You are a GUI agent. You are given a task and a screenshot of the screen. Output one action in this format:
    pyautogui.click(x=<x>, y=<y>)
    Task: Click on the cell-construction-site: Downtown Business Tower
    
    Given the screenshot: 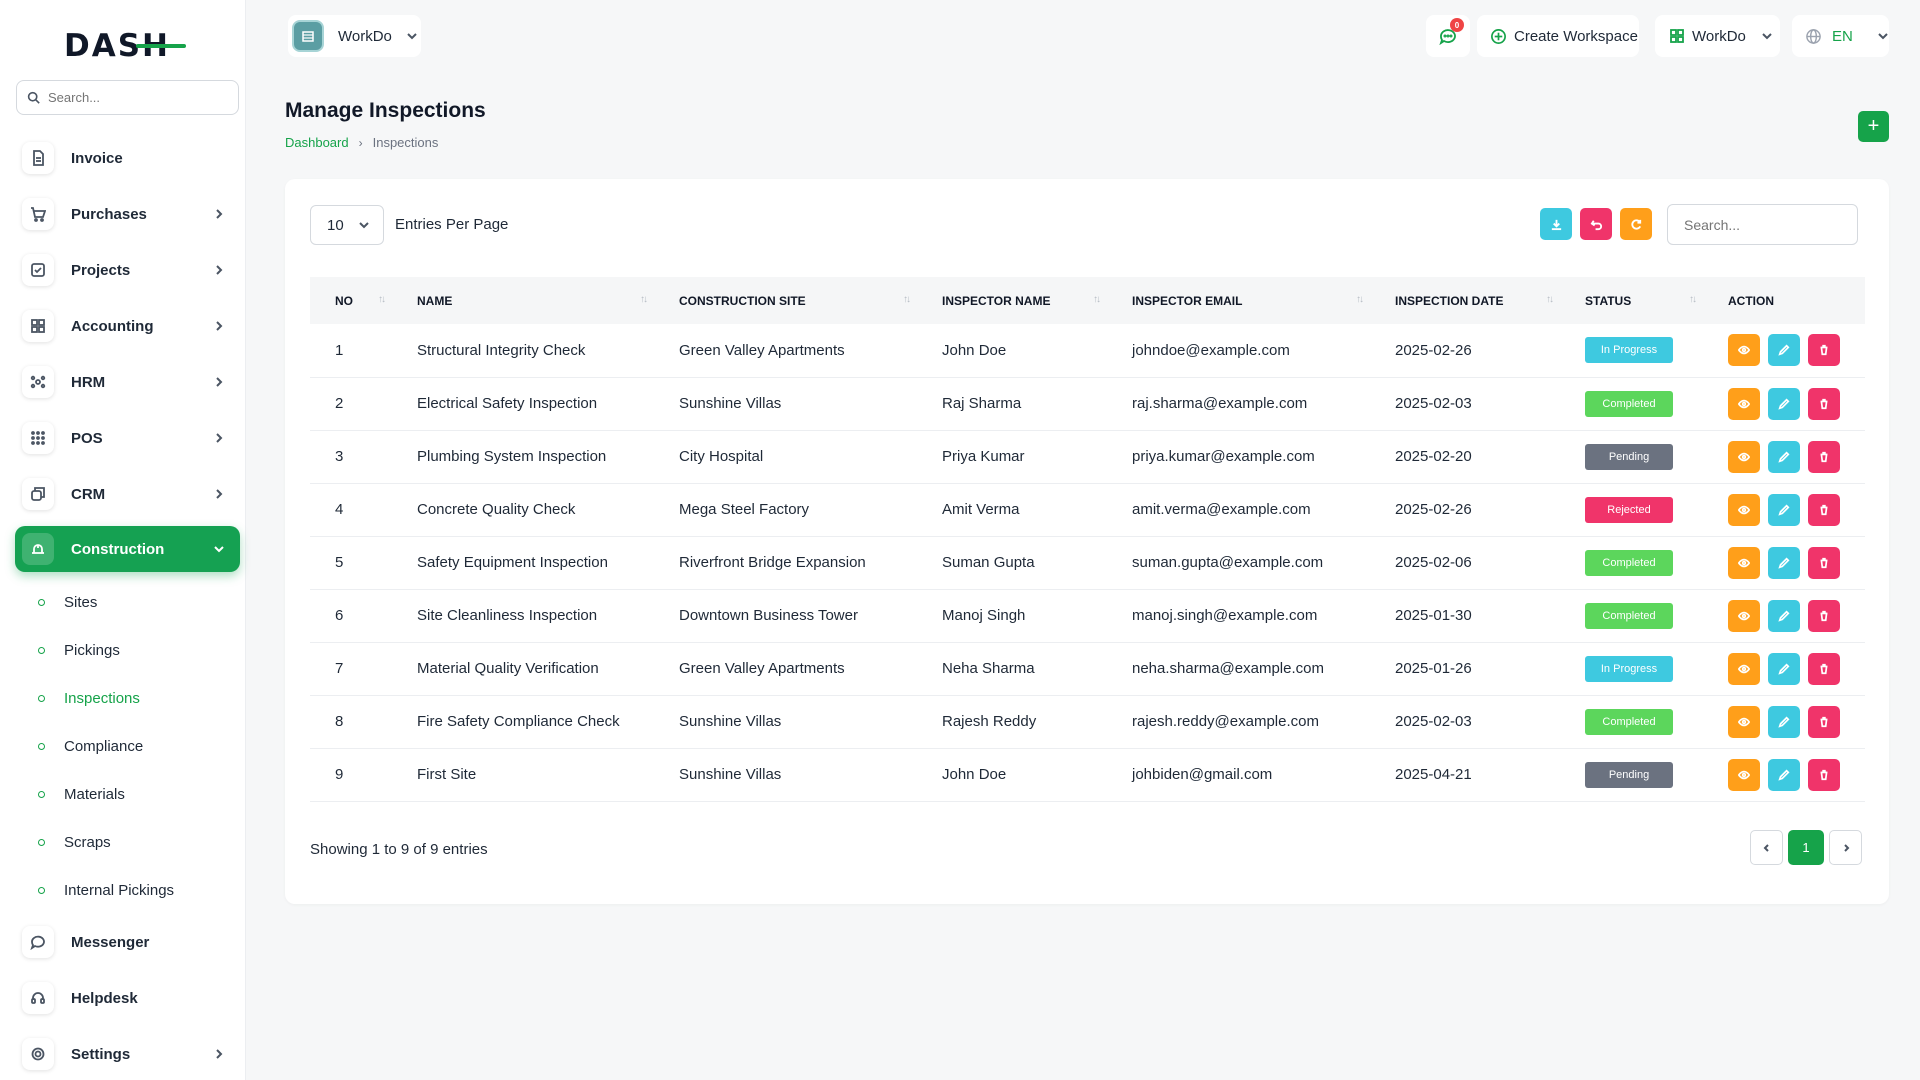 What is the action you would take?
    pyautogui.click(x=768, y=615)
    